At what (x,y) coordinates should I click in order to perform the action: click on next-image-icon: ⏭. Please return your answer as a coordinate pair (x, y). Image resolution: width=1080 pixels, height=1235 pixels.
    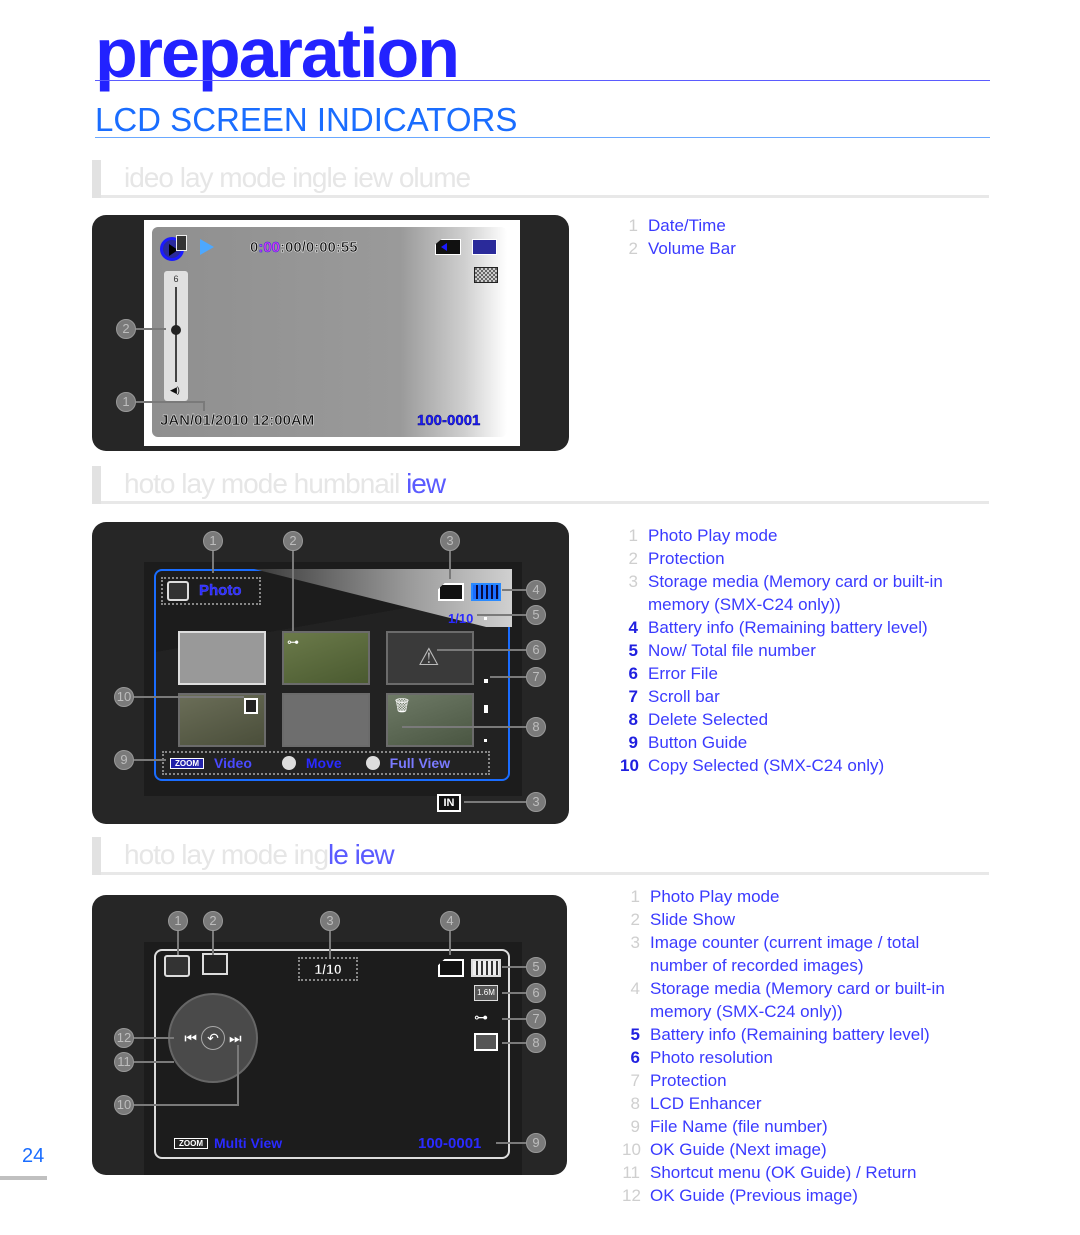
    Looking at the image, I should click on (235, 1038).